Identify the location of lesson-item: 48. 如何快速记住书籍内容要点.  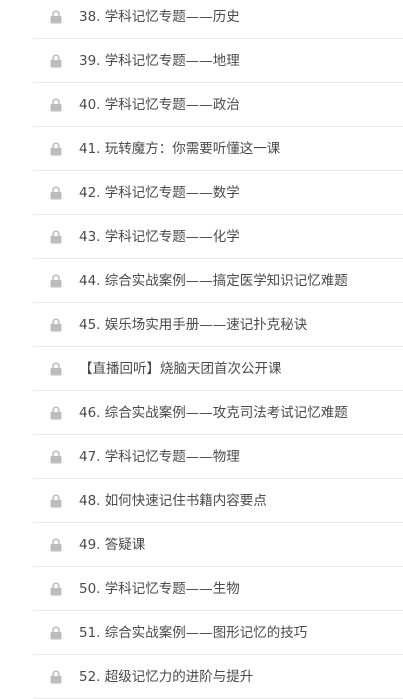
(218, 501).